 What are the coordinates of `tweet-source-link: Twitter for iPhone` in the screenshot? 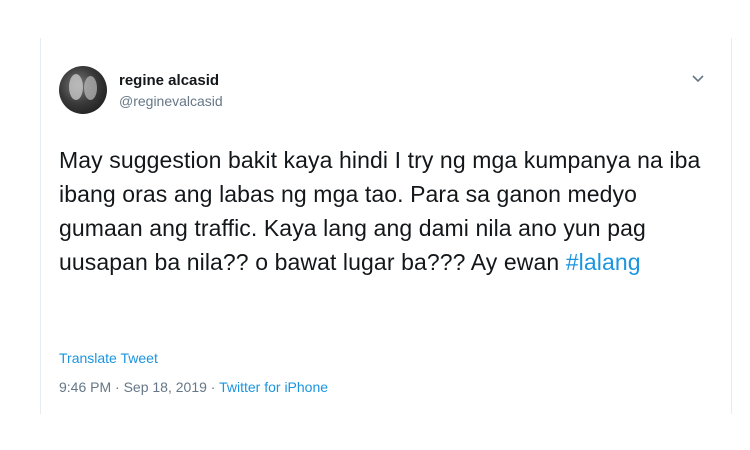 It's located at (273, 387).